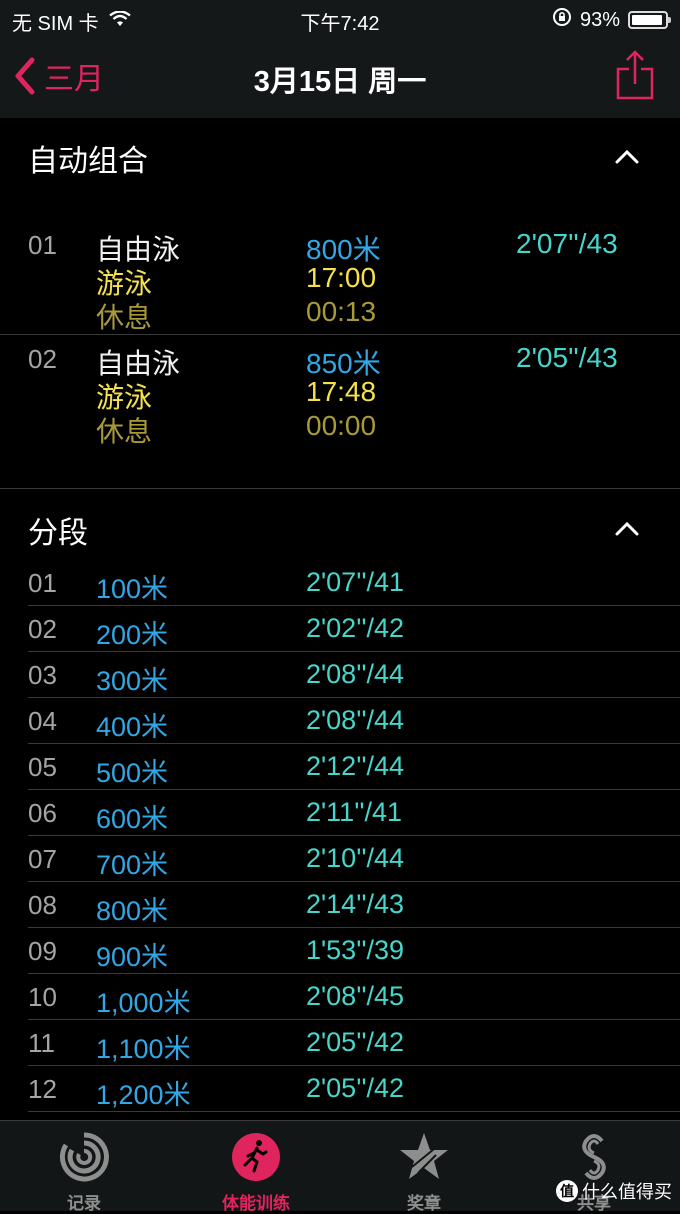  Describe the element at coordinates (25, 76) in the screenshot. I see `chevron-left-icon` at that location.